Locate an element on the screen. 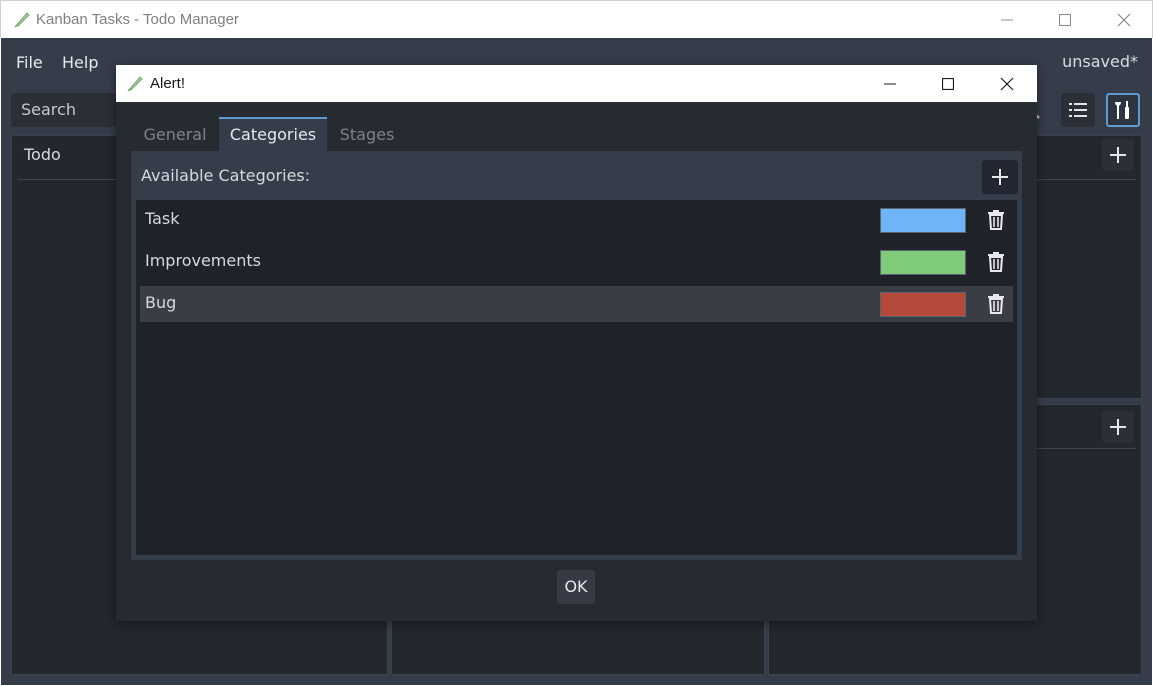 Image resolution: width=1153 pixels, height=686 pixels. add-category-button is located at coordinates (1000, 177).